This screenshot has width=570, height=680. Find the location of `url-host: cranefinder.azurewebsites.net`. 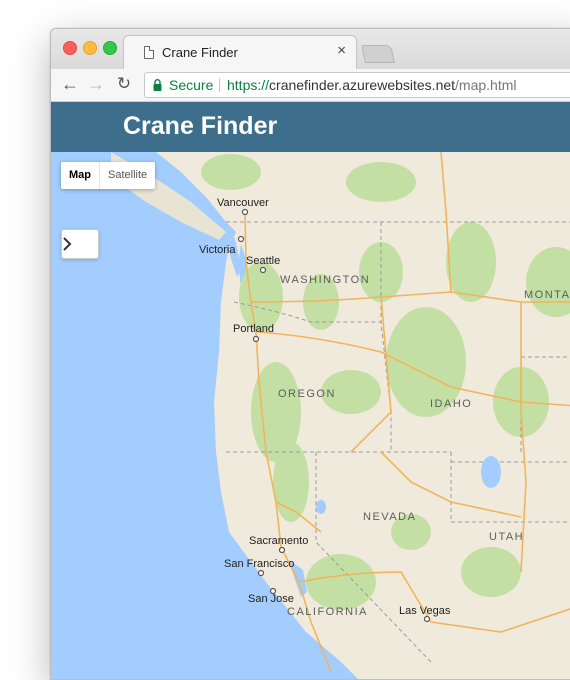

url-host: cranefinder.azurewebsites.net is located at coordinates (362, 85).